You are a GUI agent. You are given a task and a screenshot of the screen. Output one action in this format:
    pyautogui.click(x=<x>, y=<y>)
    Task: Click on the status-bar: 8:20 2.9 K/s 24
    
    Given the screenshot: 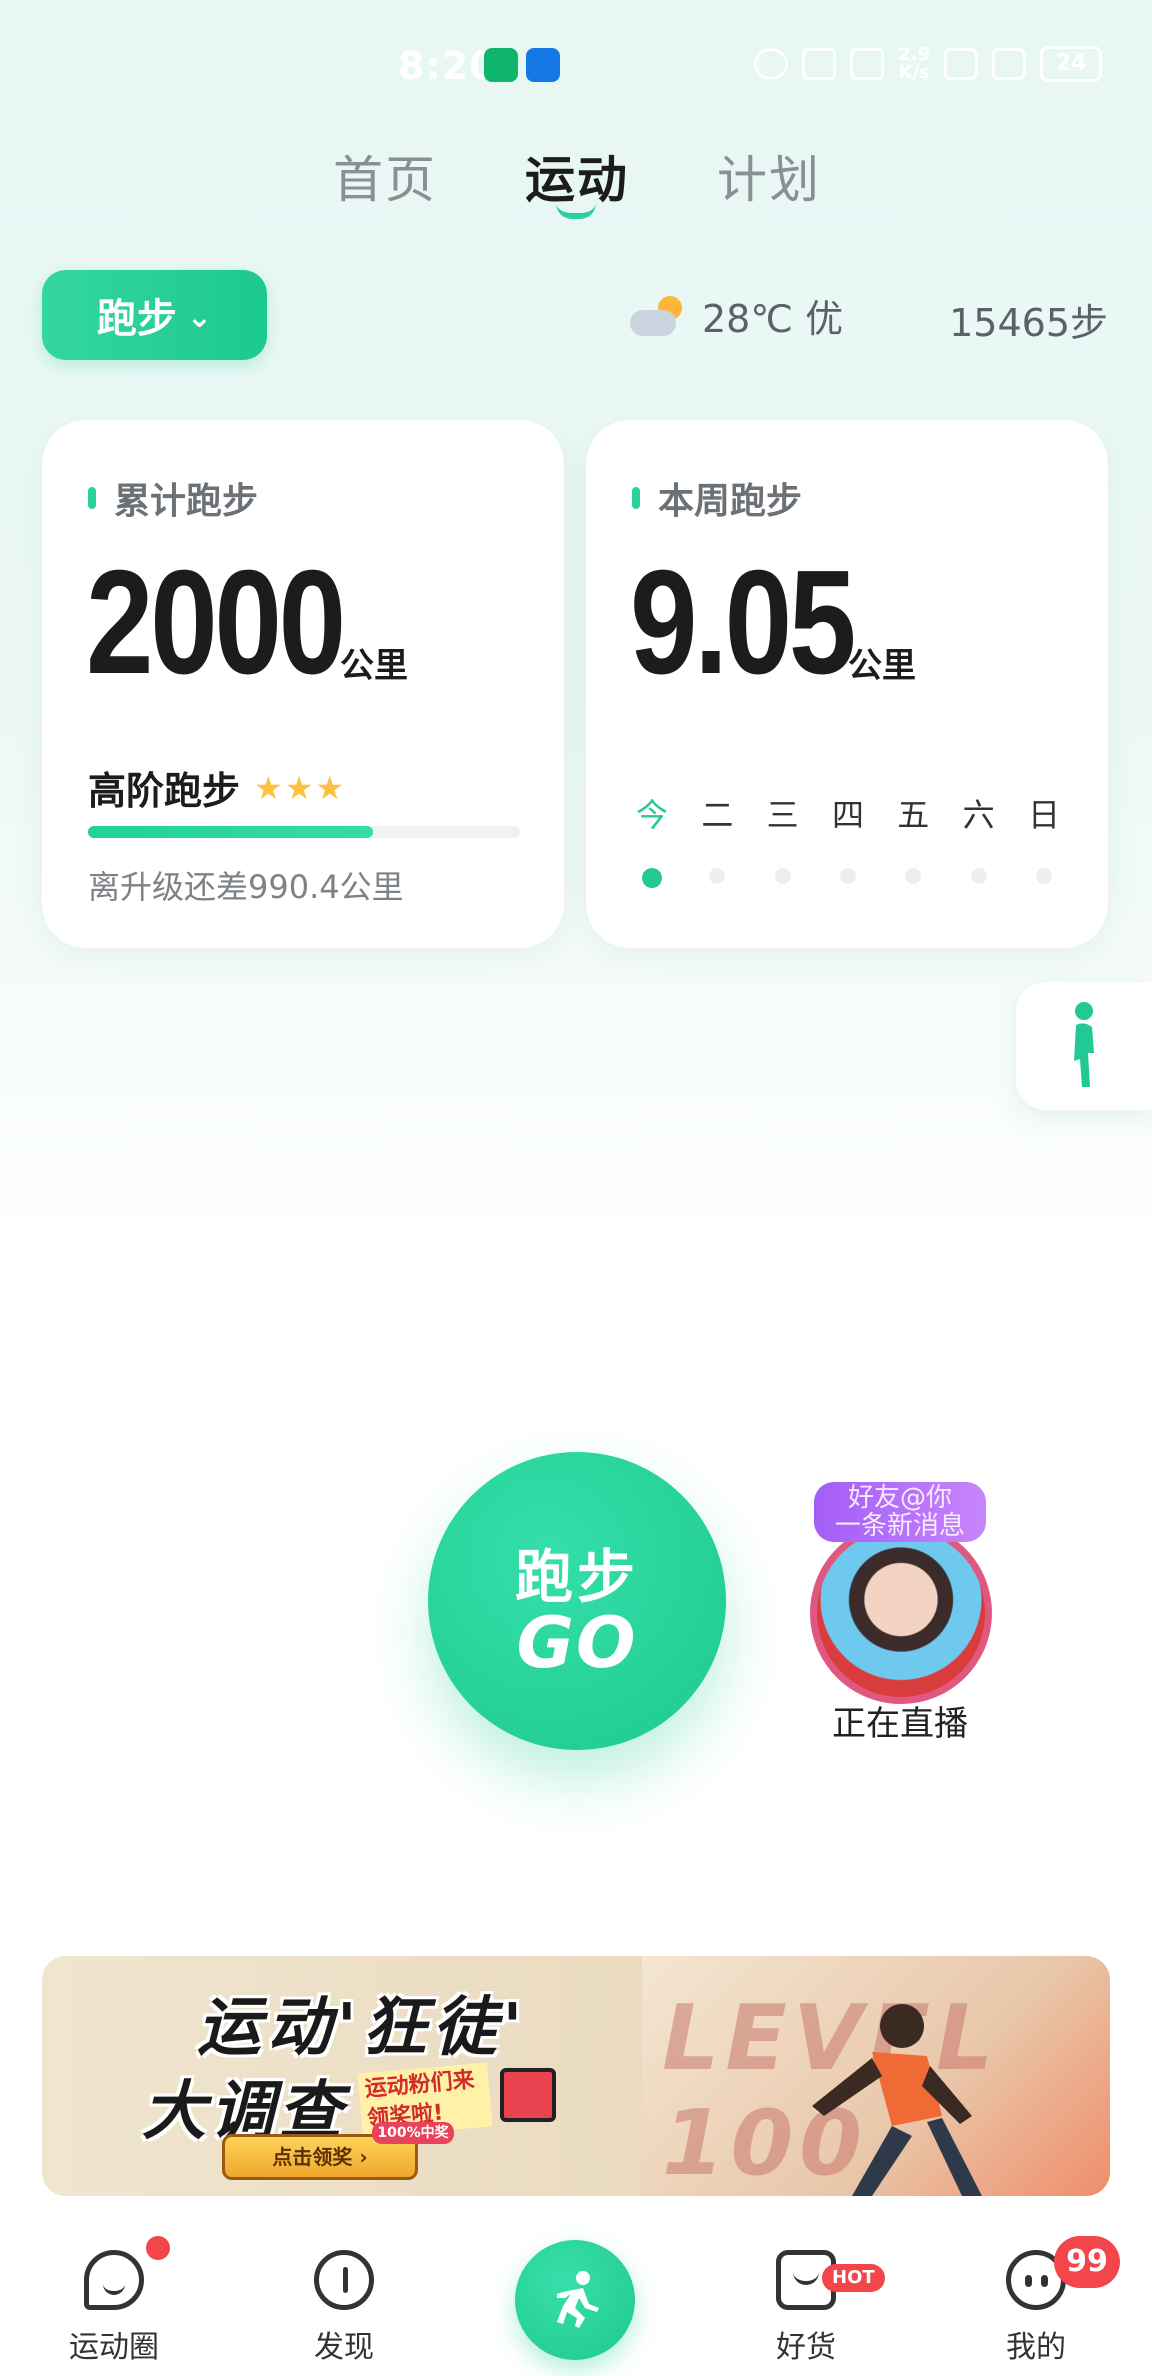 What is the action you would take?
    pyautogui.click(x=576, y=65)
    